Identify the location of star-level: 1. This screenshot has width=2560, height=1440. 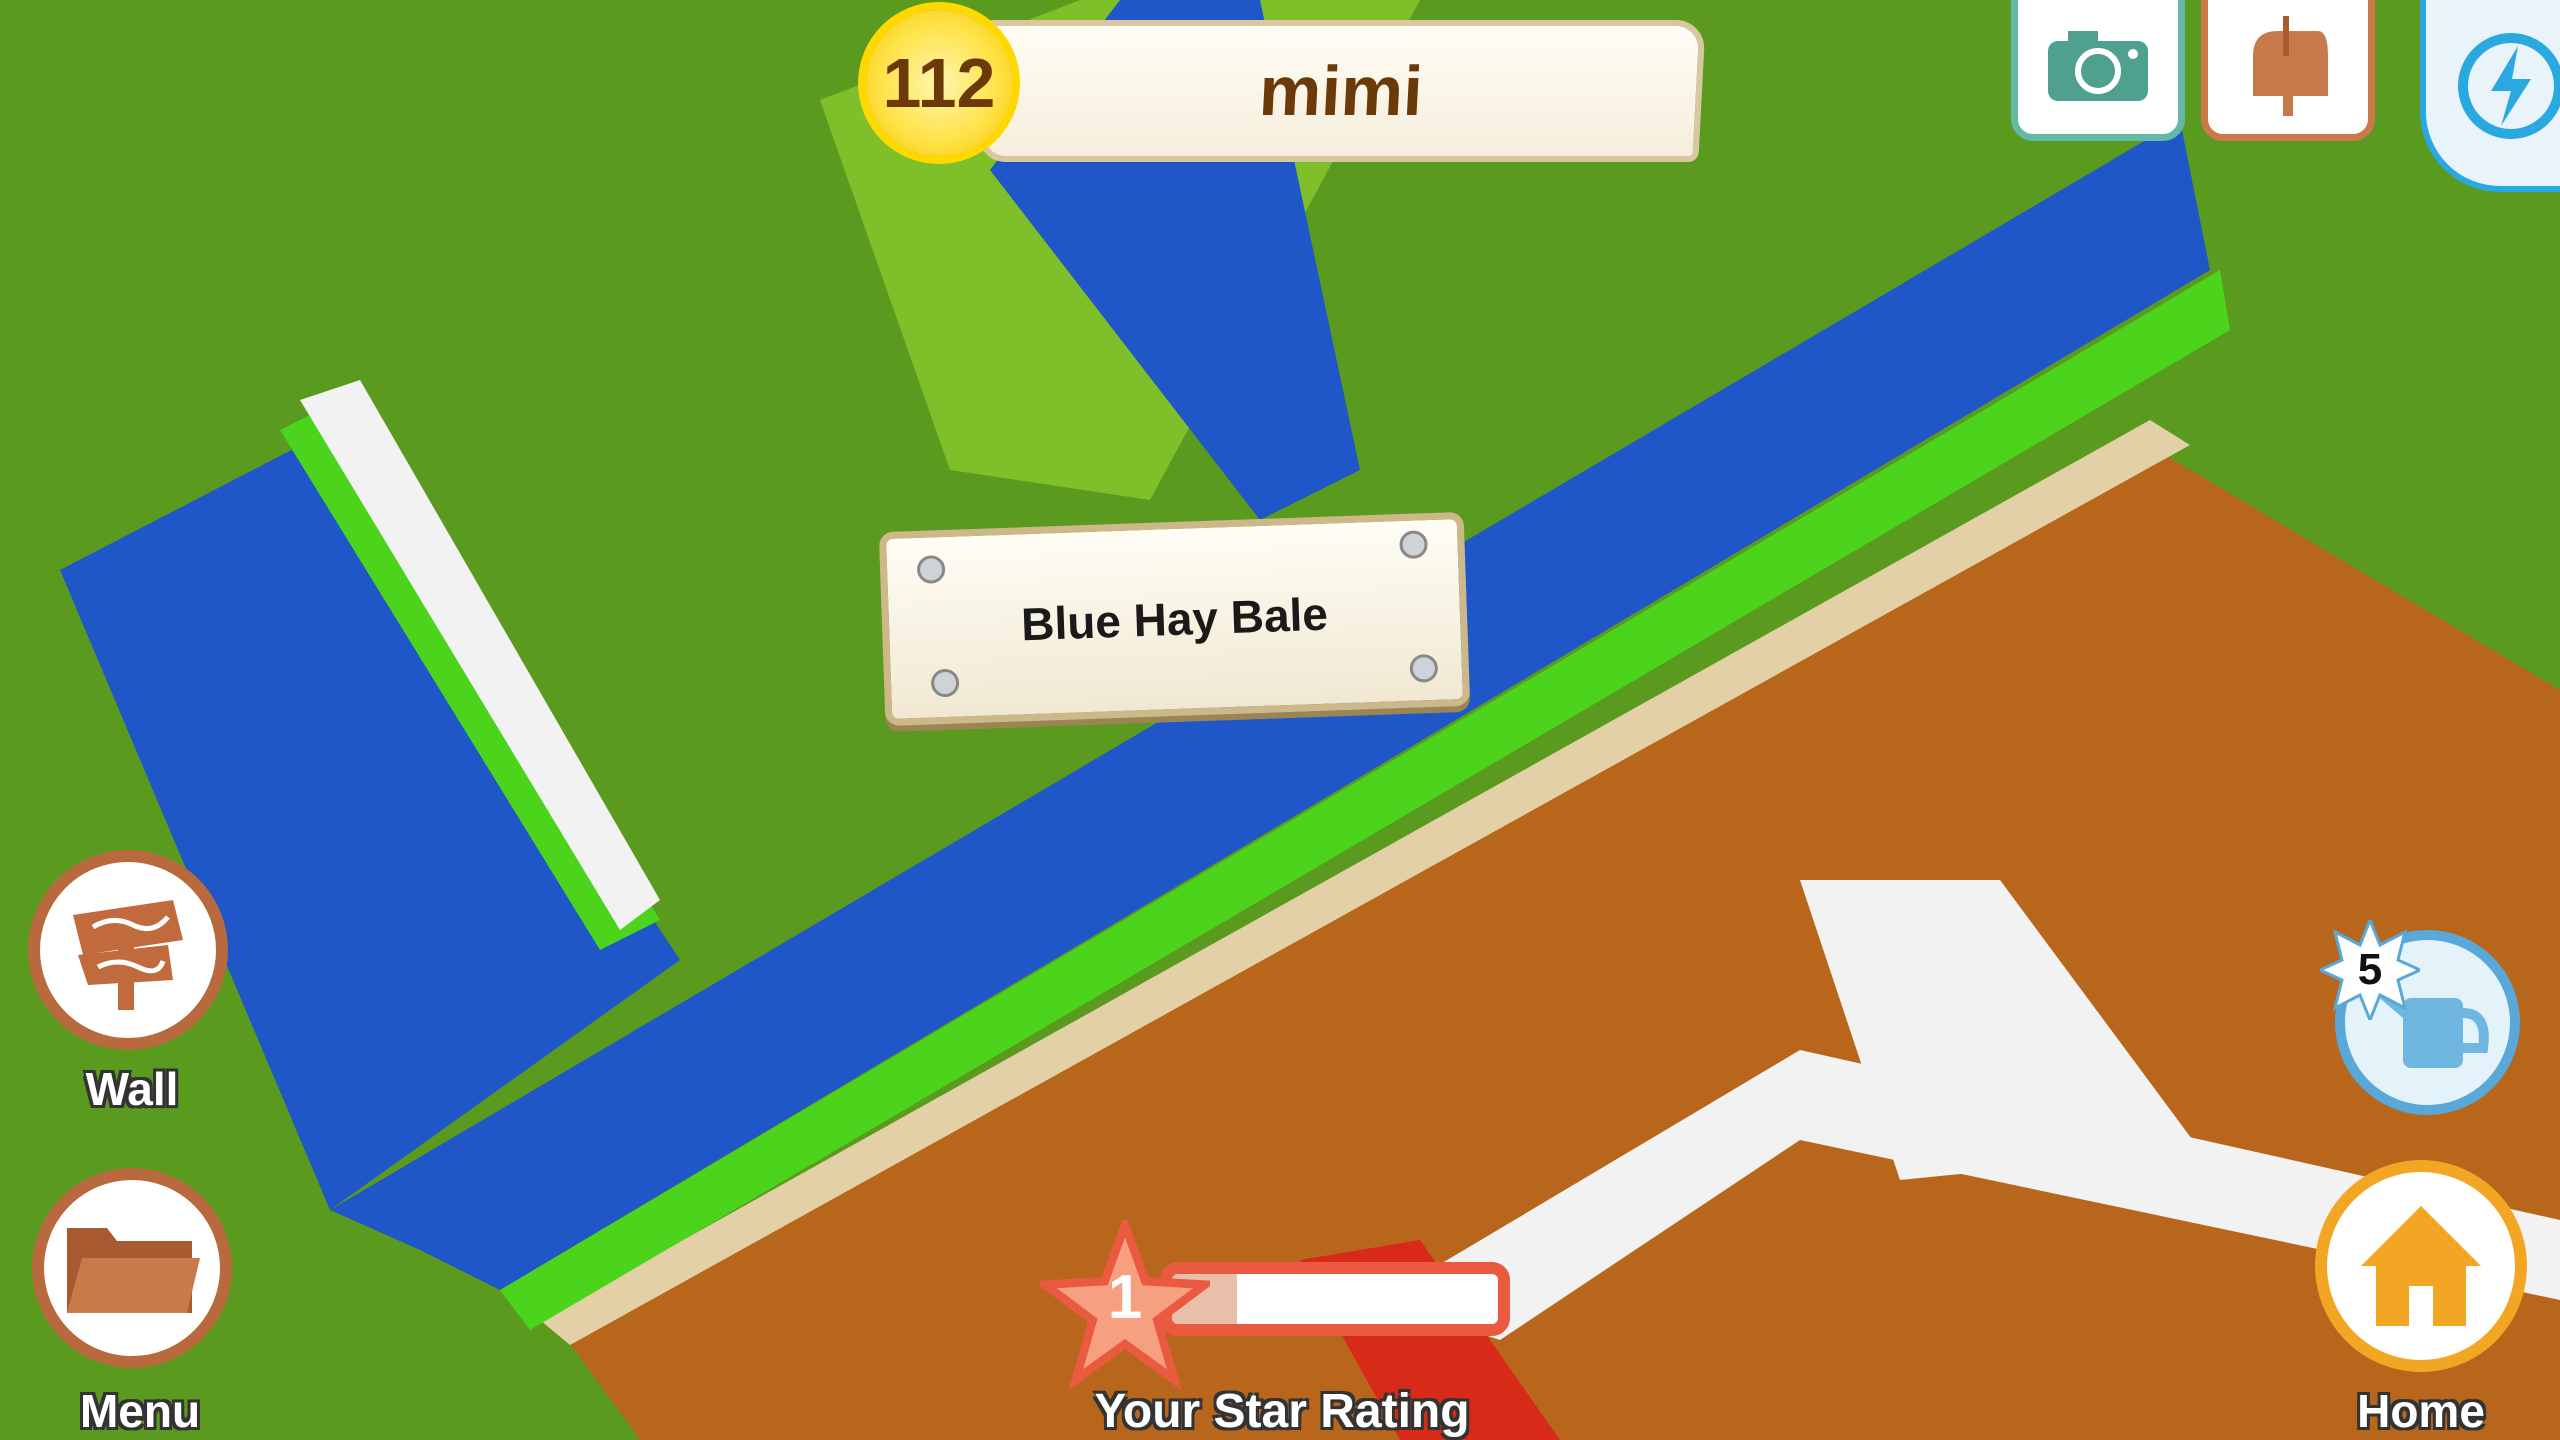
(1125, 1297).